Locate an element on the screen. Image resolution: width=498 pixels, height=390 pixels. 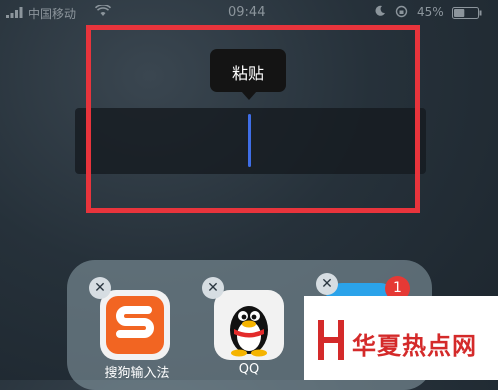
carrier-name: 中国移动 is located at coordinates (52, 14).